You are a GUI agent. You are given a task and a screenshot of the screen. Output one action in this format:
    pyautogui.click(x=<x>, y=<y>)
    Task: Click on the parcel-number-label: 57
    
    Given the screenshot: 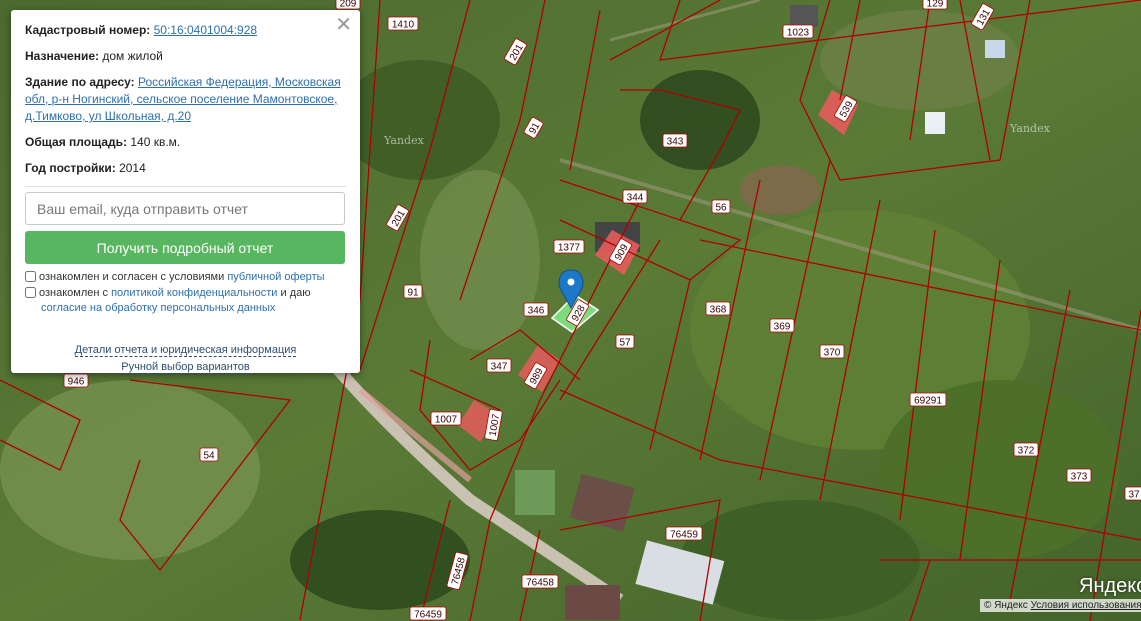 What is the action you would take?
    pyautogui.click(x=625, y=341)
    